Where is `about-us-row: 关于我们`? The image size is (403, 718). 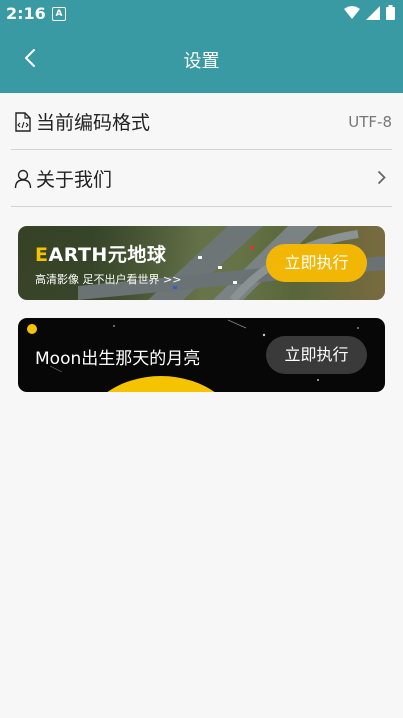
about-us-row: 关于我们 is located at coordinates (201, 179).